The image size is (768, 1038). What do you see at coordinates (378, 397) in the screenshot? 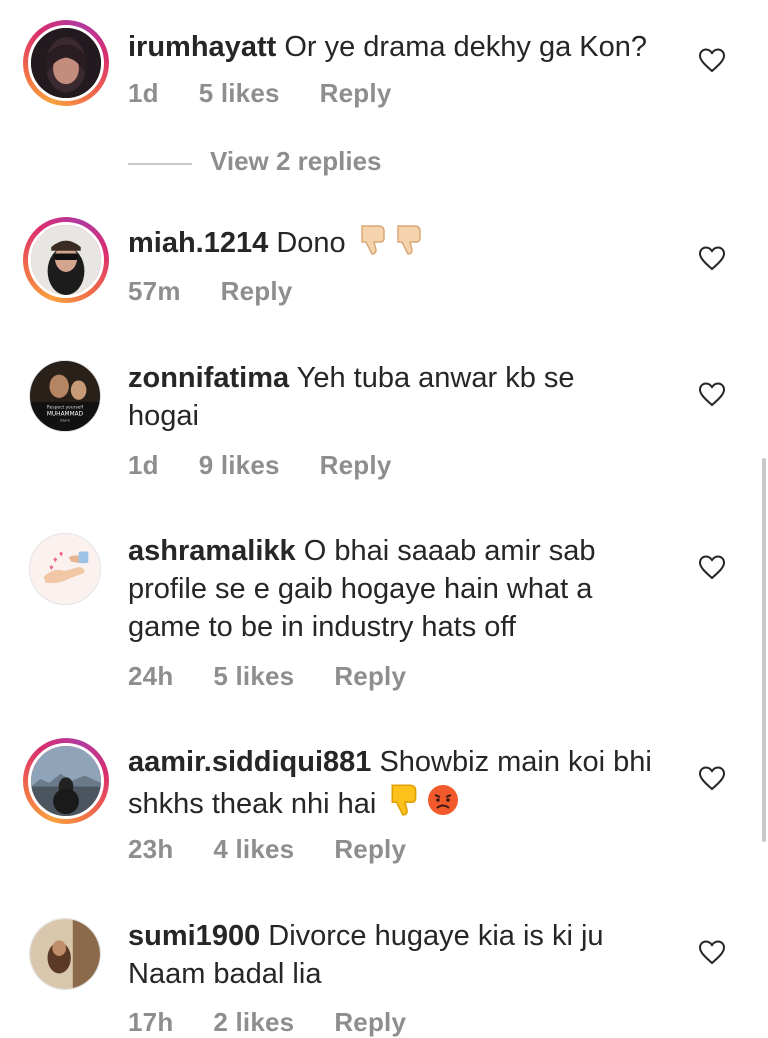
I see `comment-text: zonnifatima Yeh tuba anwar kb se hogai` at bounding box center [378, 397].